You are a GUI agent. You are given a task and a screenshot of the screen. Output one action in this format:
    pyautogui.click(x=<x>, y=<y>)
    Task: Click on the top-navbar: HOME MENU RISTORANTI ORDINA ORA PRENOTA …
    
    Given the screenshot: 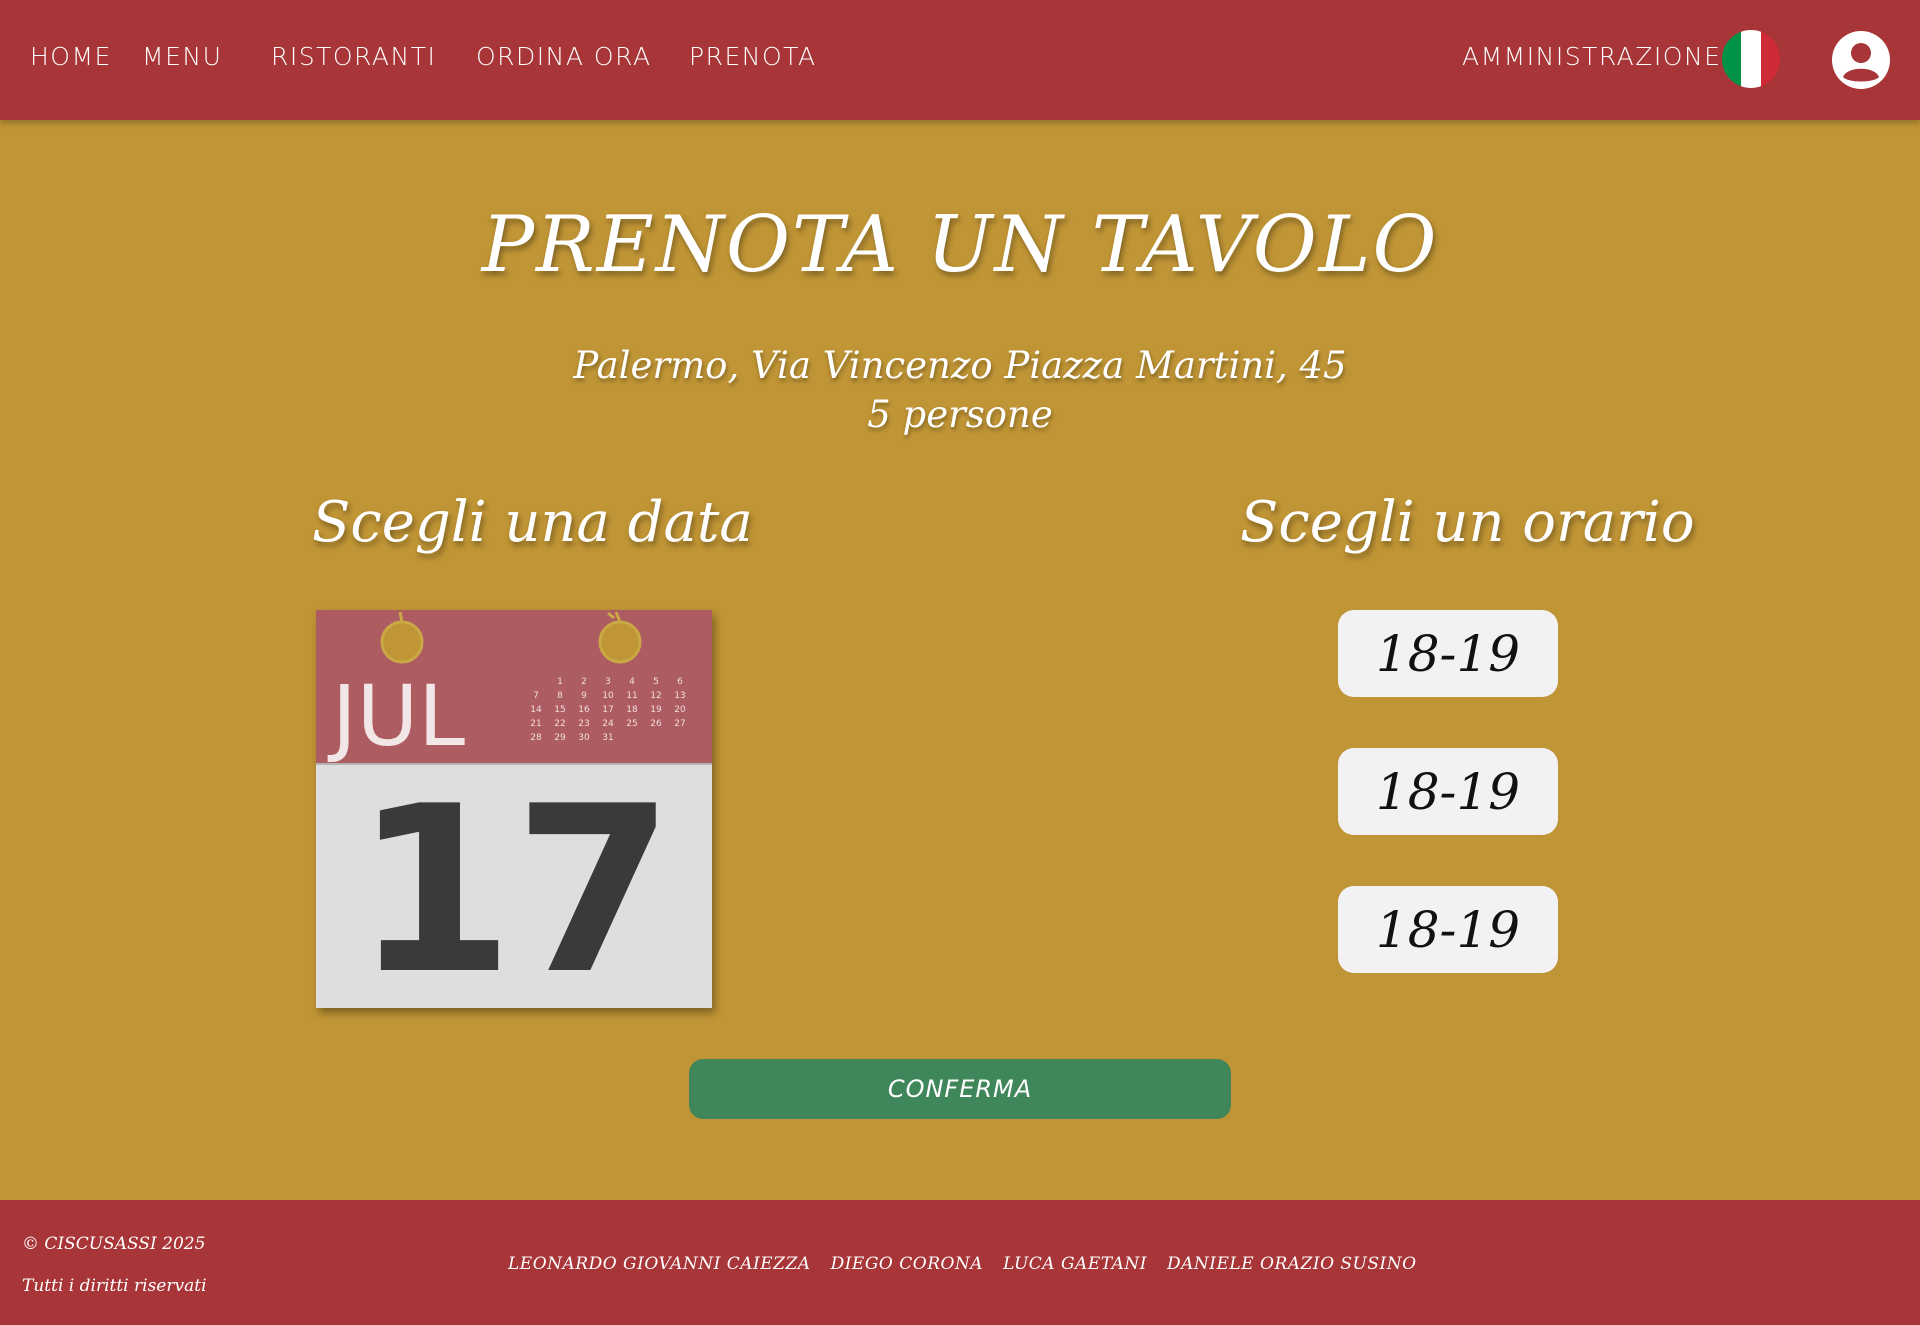 What is the action you would take?
    pyautogui.click(x=960, y=60)
    